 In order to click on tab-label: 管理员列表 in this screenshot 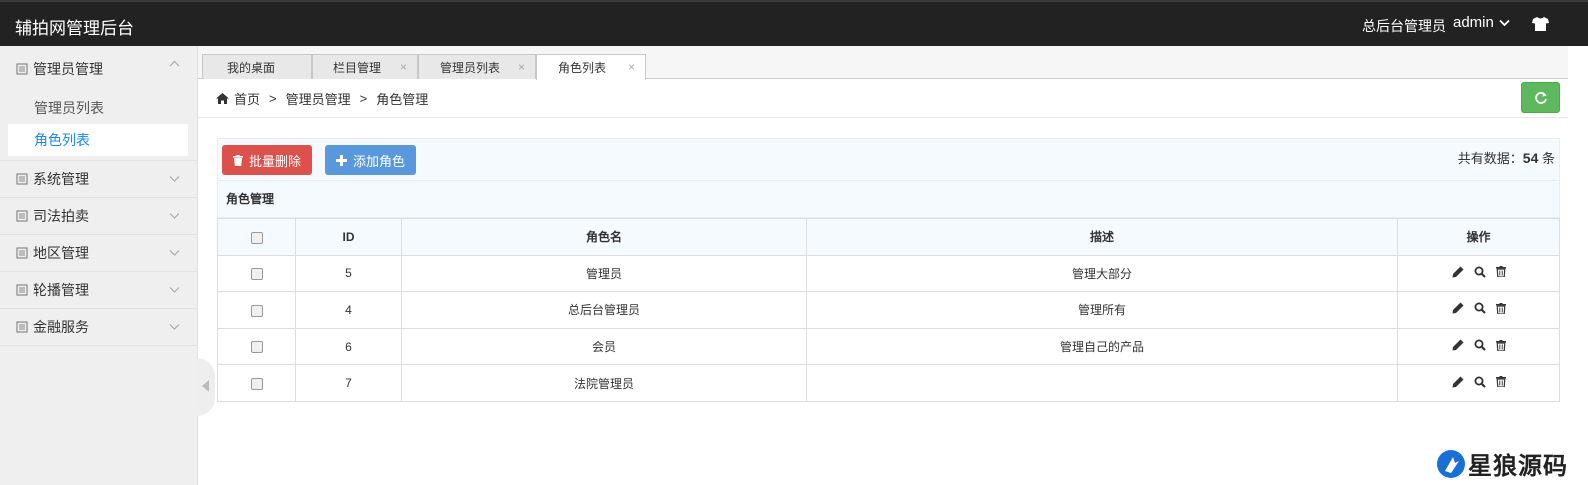, I will do `click(470, 67)`.